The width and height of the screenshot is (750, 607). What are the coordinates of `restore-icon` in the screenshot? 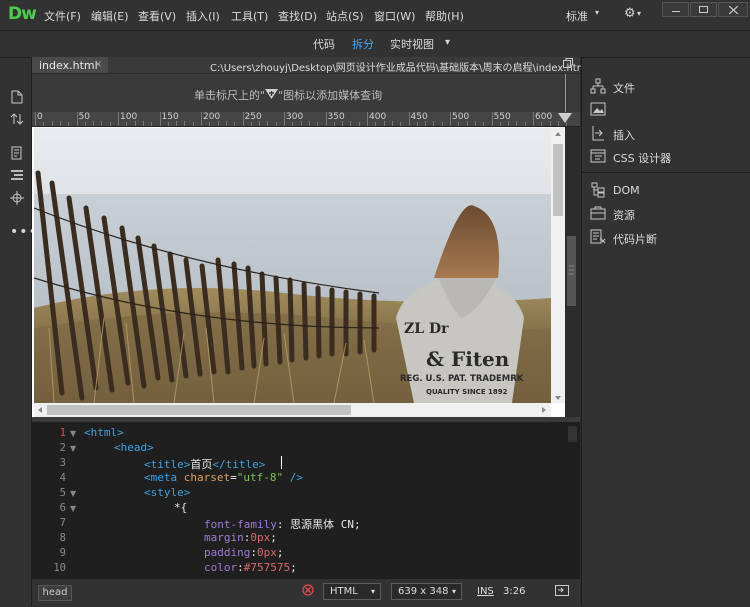 It's located at (568, 63).